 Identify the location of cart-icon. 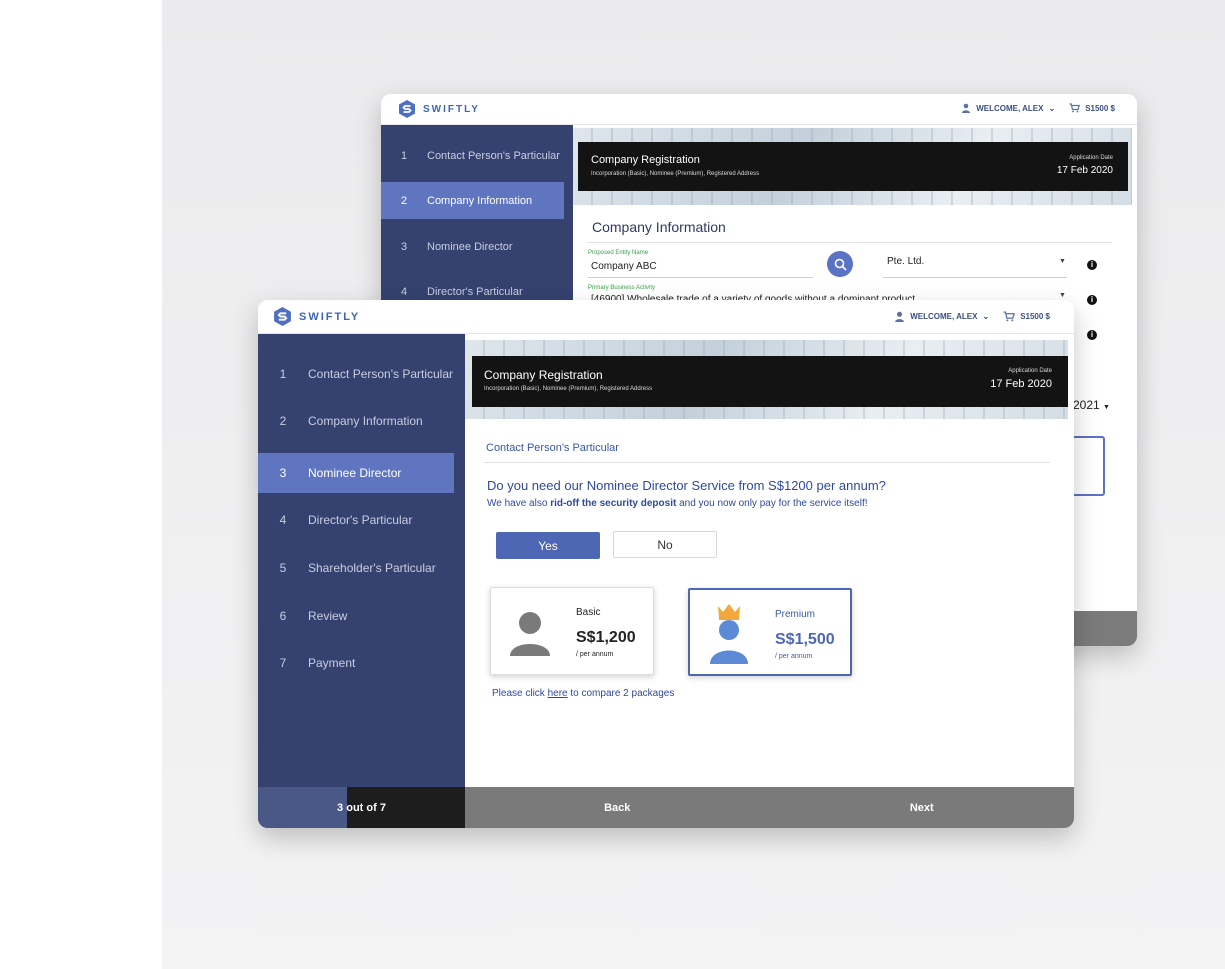
(1075, 108).